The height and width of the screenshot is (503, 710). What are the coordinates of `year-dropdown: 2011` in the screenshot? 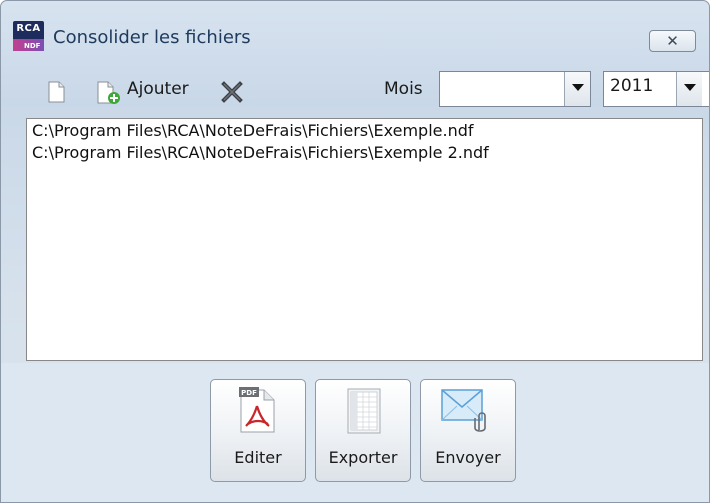 It's located at (656, 89).